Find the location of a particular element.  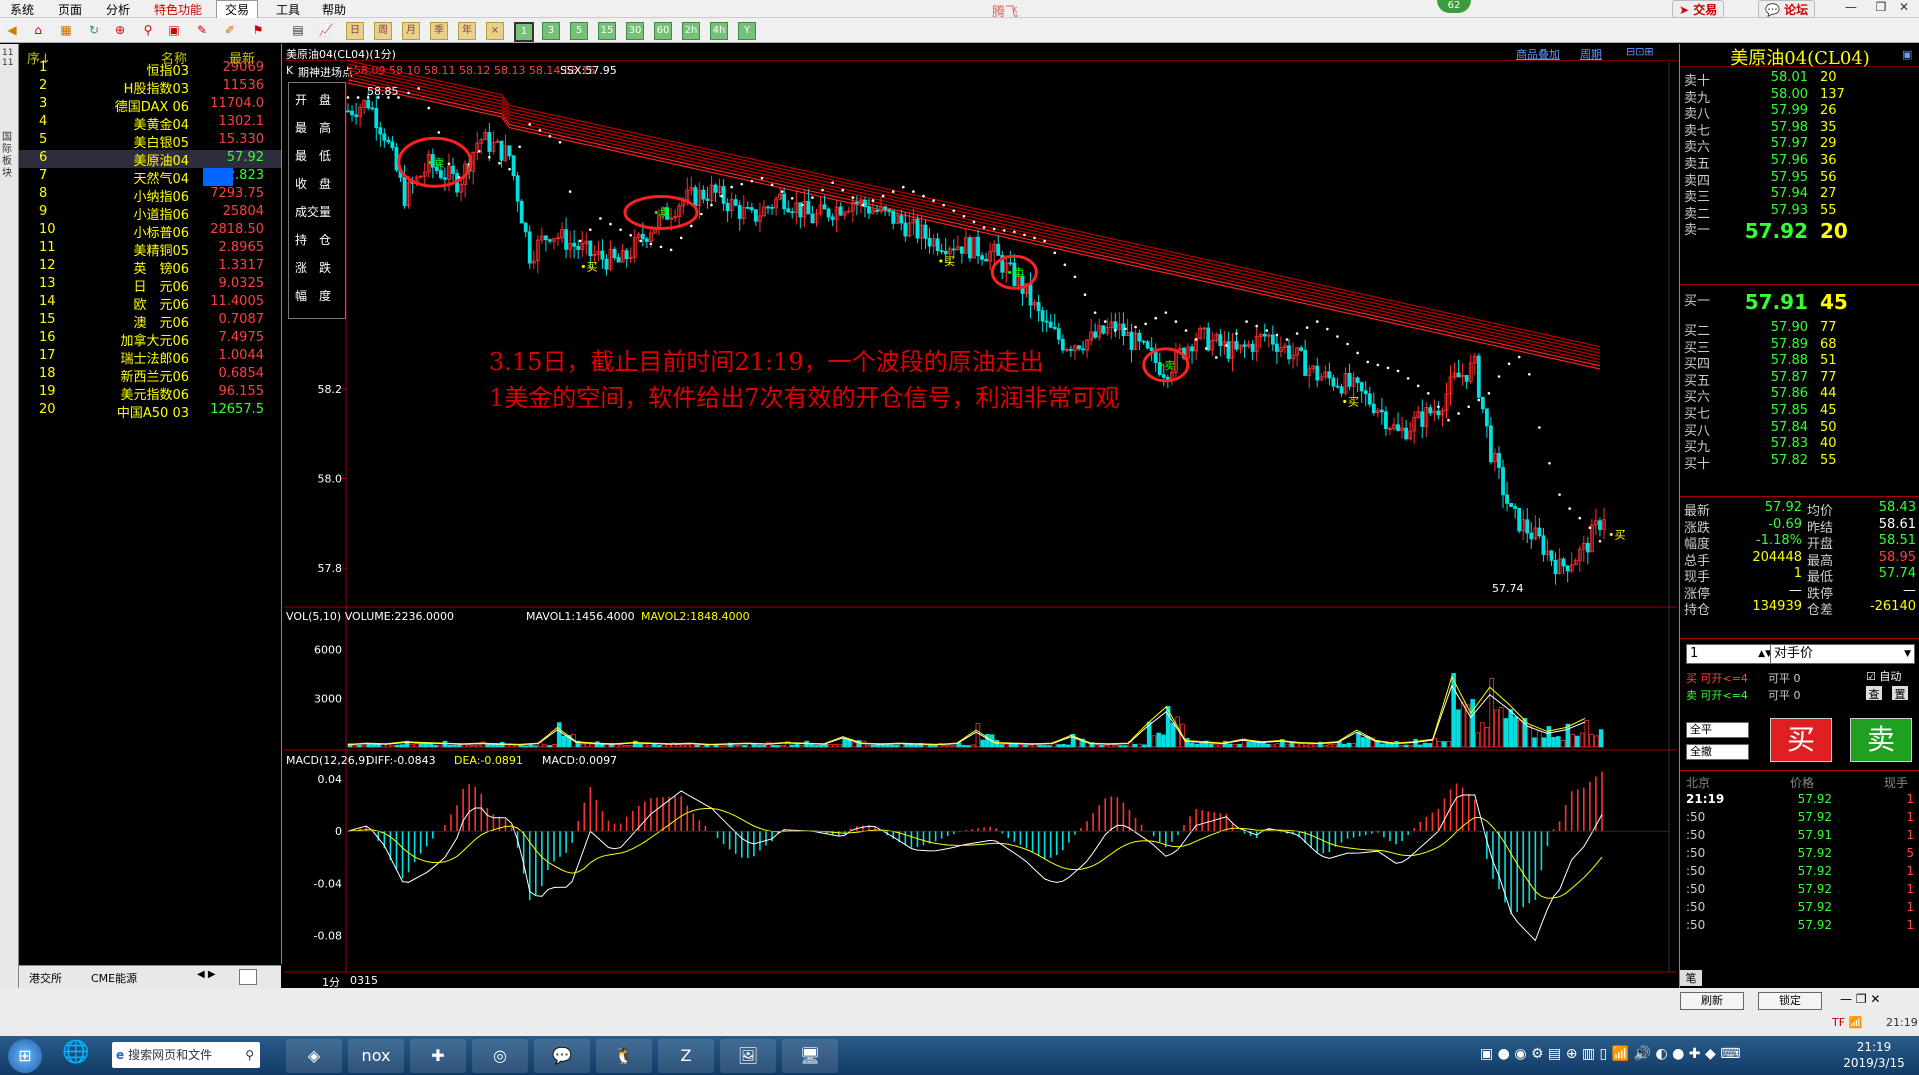

ticks-tab: 笔 is located at coordinates (1691, 978).